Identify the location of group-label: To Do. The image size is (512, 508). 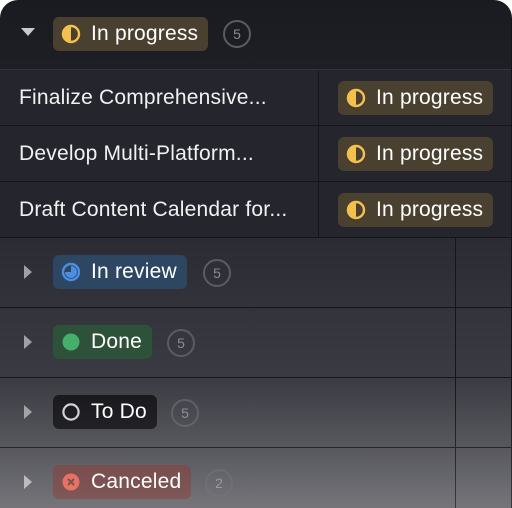
(119, 411).